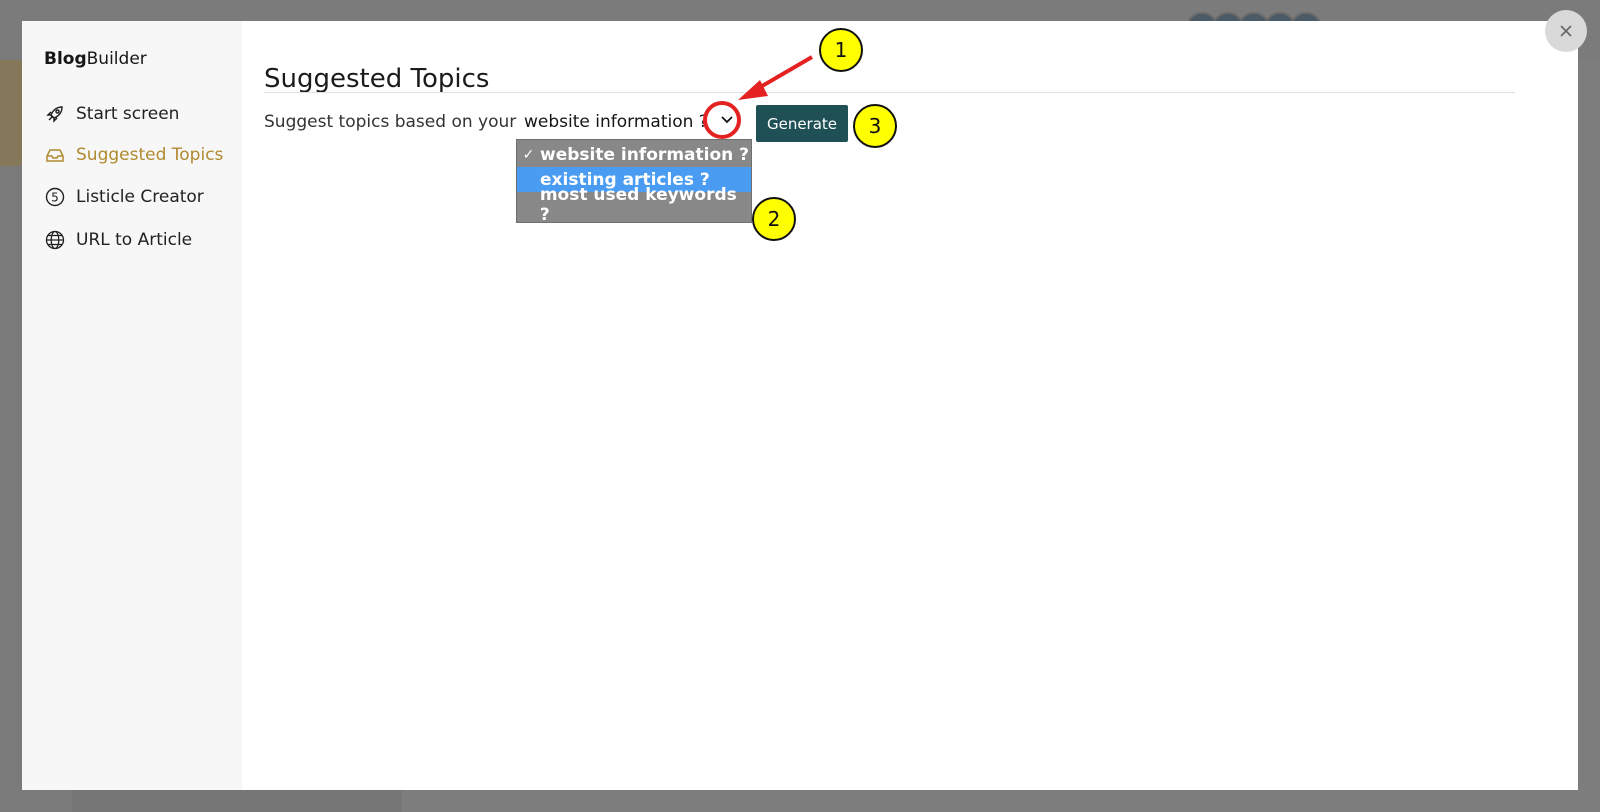 This screenshot has height=812, width=1600. I want to click on sidebar-item-url-to-article: URL to Article, so click(118, 240).